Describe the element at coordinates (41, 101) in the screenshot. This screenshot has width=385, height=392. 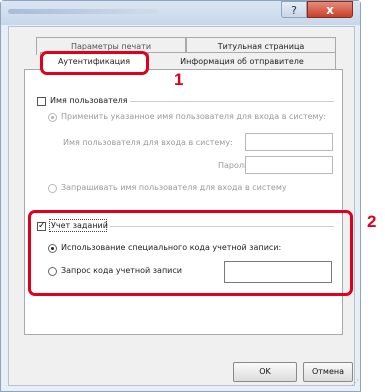
I see `username-checkbox` at that location.